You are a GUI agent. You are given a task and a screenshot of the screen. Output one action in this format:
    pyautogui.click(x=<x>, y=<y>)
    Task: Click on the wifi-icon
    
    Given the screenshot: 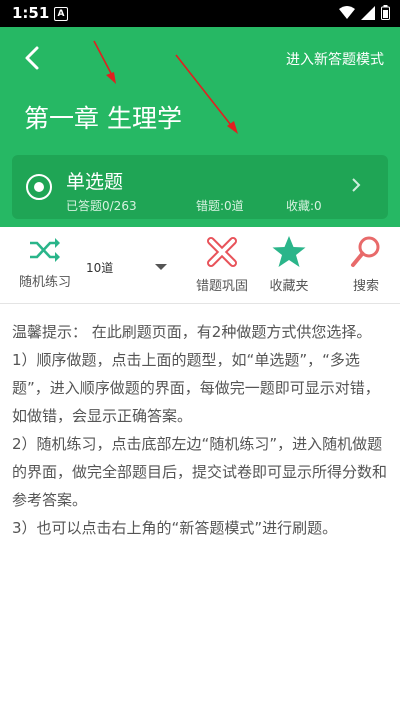 What is the action you would take?
    pyautogui.click(x=347, y=12)
    